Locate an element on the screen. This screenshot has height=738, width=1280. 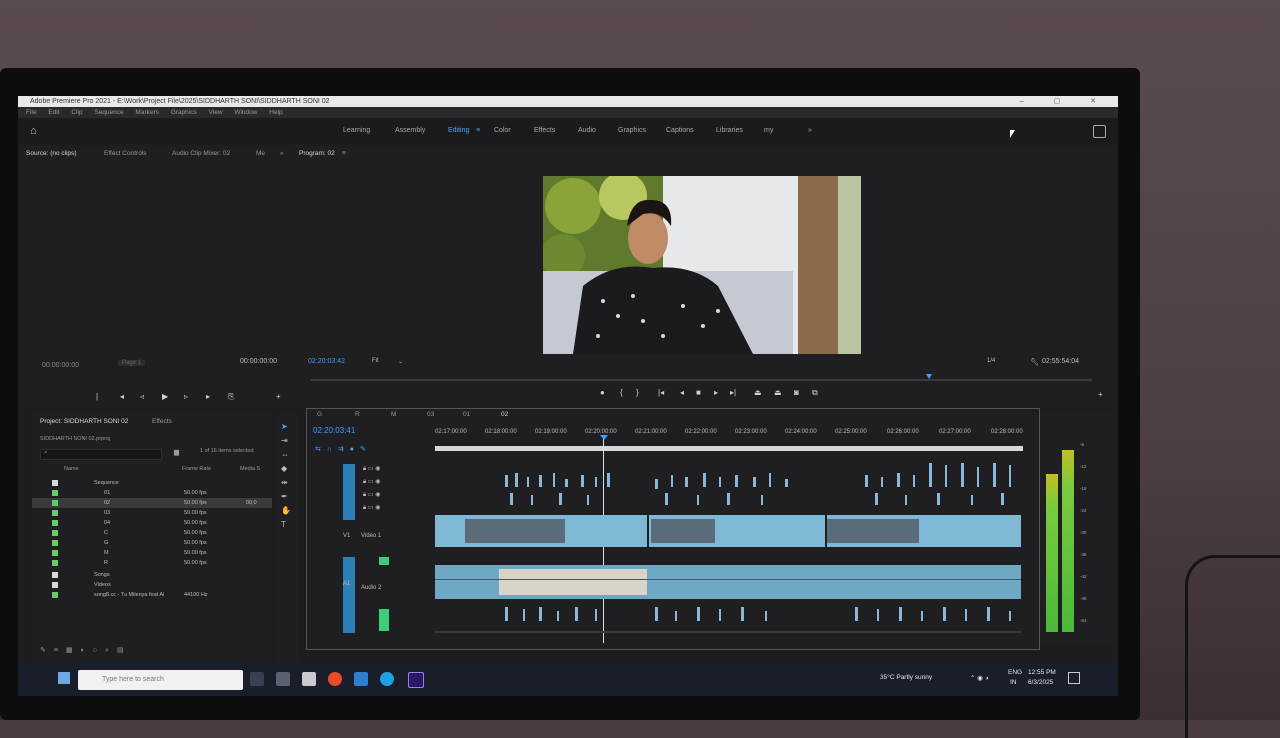
extract-icon: ⏏ is located at coordinates (778, 392).